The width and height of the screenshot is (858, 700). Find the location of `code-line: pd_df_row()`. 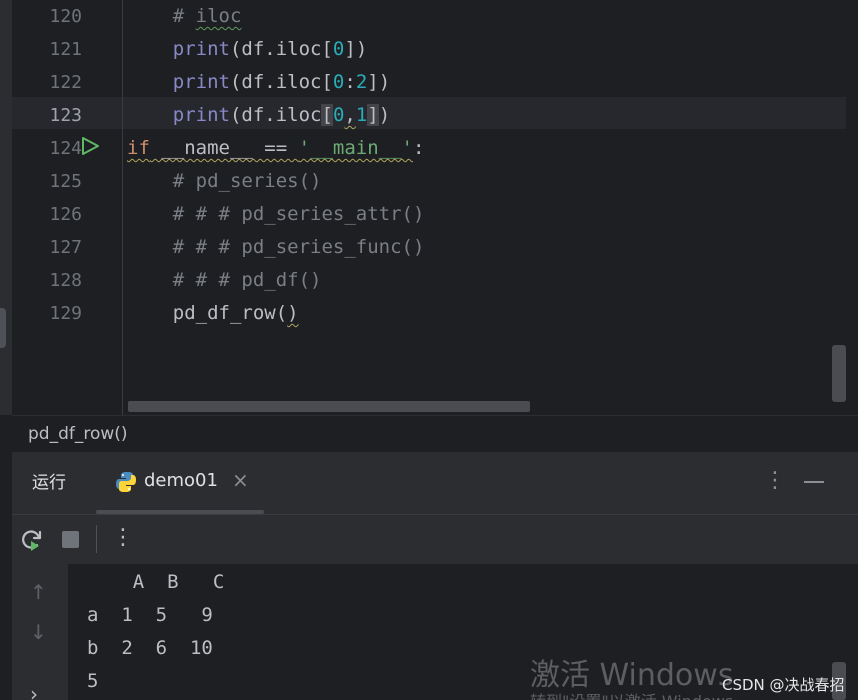

code-line: pd_df_row() is located at coordinates (213, 313).